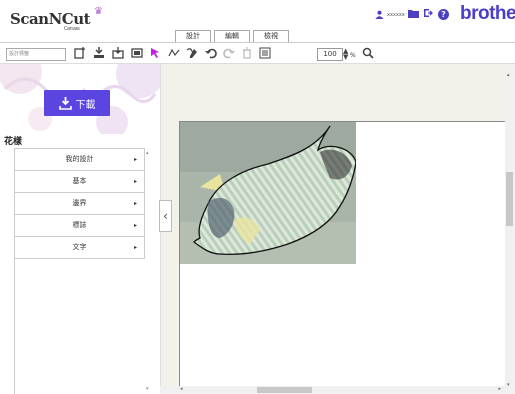 This screenshot has width=515, height=394. Describe the element at coordinates (36, 54) in the screenshot. I see `design-tag-search-input: 設計標籤` at that location.